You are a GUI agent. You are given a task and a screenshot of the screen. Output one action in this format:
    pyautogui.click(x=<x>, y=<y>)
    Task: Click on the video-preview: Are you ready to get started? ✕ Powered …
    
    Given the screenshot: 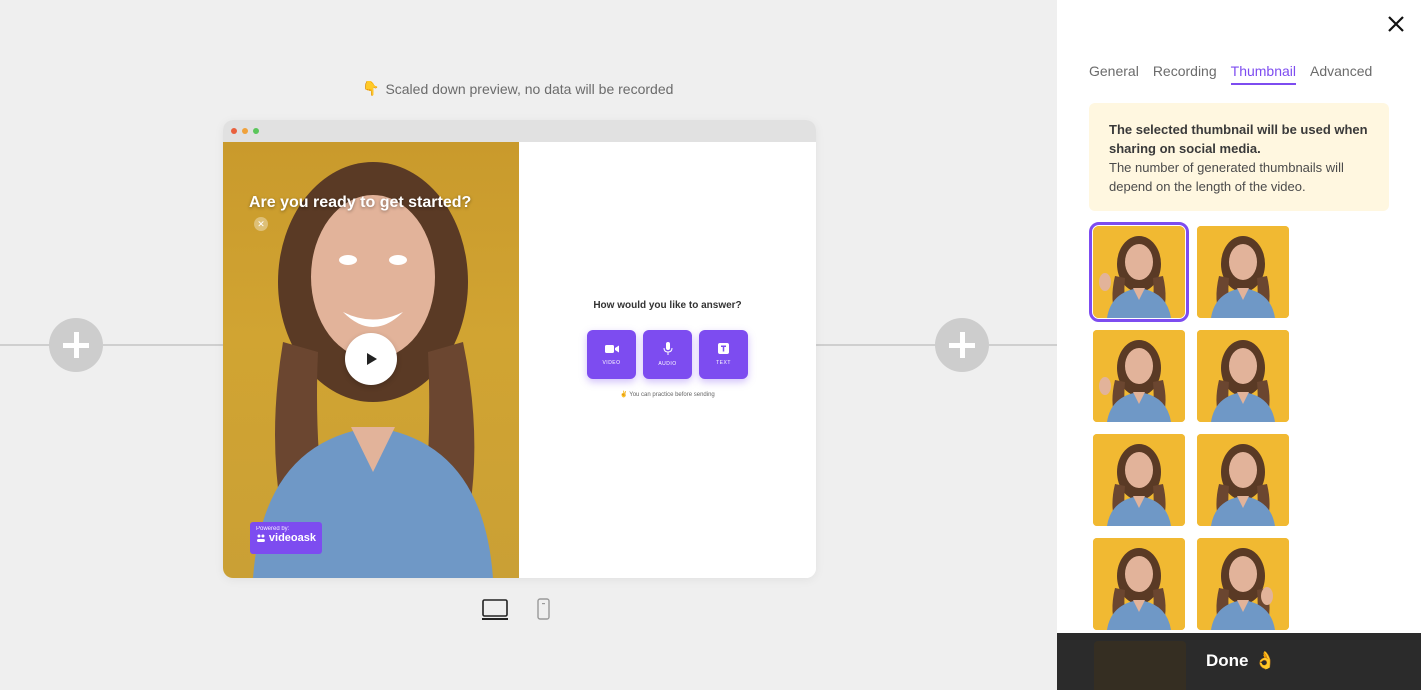 What is the action you would take?
    pyautogui.click(x=371, y=360)
    